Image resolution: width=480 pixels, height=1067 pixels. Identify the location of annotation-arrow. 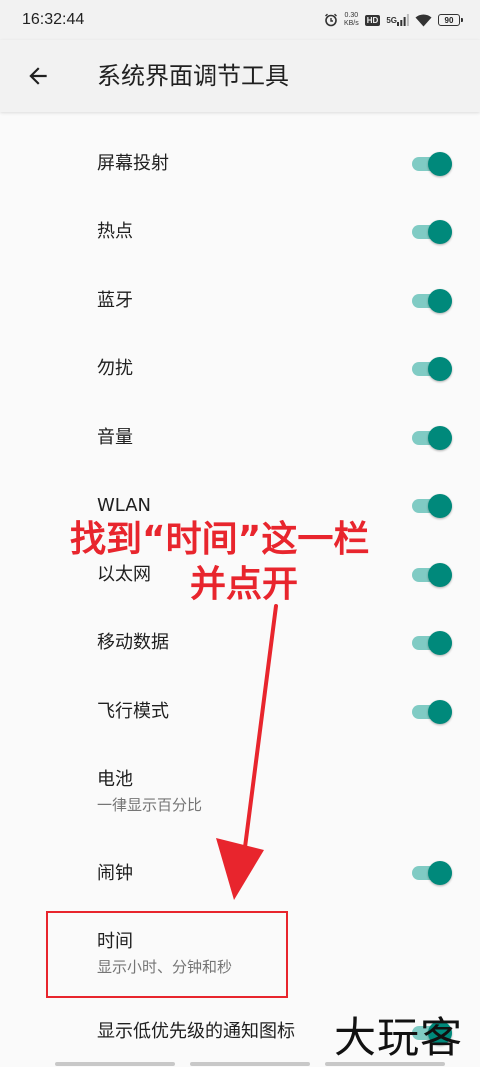
(247, 752).